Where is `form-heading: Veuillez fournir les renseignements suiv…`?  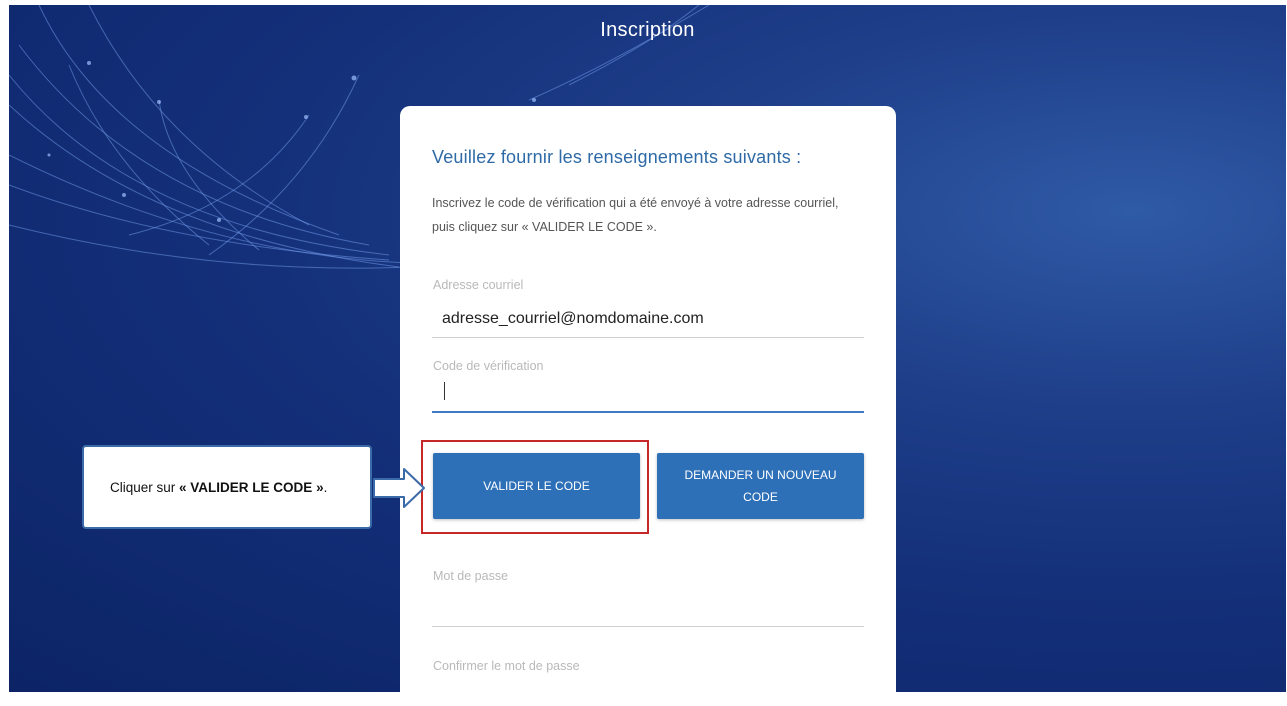
form-heading: Veuillez fournir les renseignements suiv… is located at coordinates (617, 157).